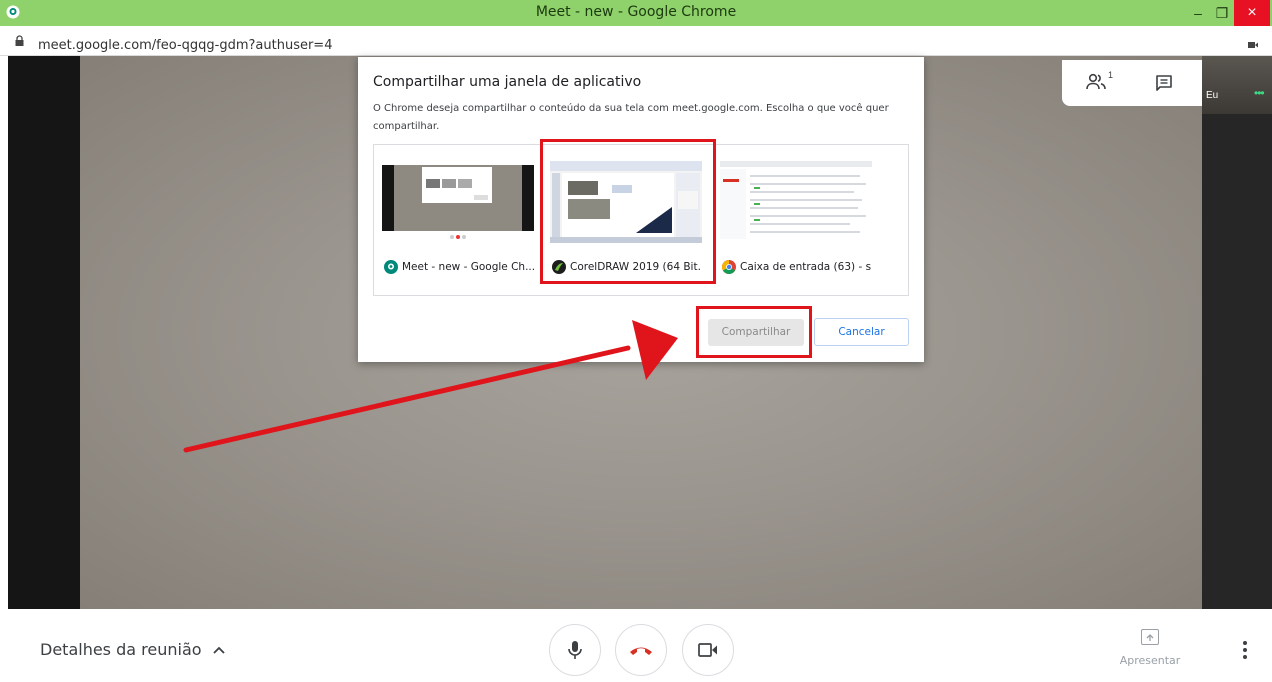 The height and width of the screenshot is (682, 1272). I want to click on participant-count: 1, so click(1111, 75).